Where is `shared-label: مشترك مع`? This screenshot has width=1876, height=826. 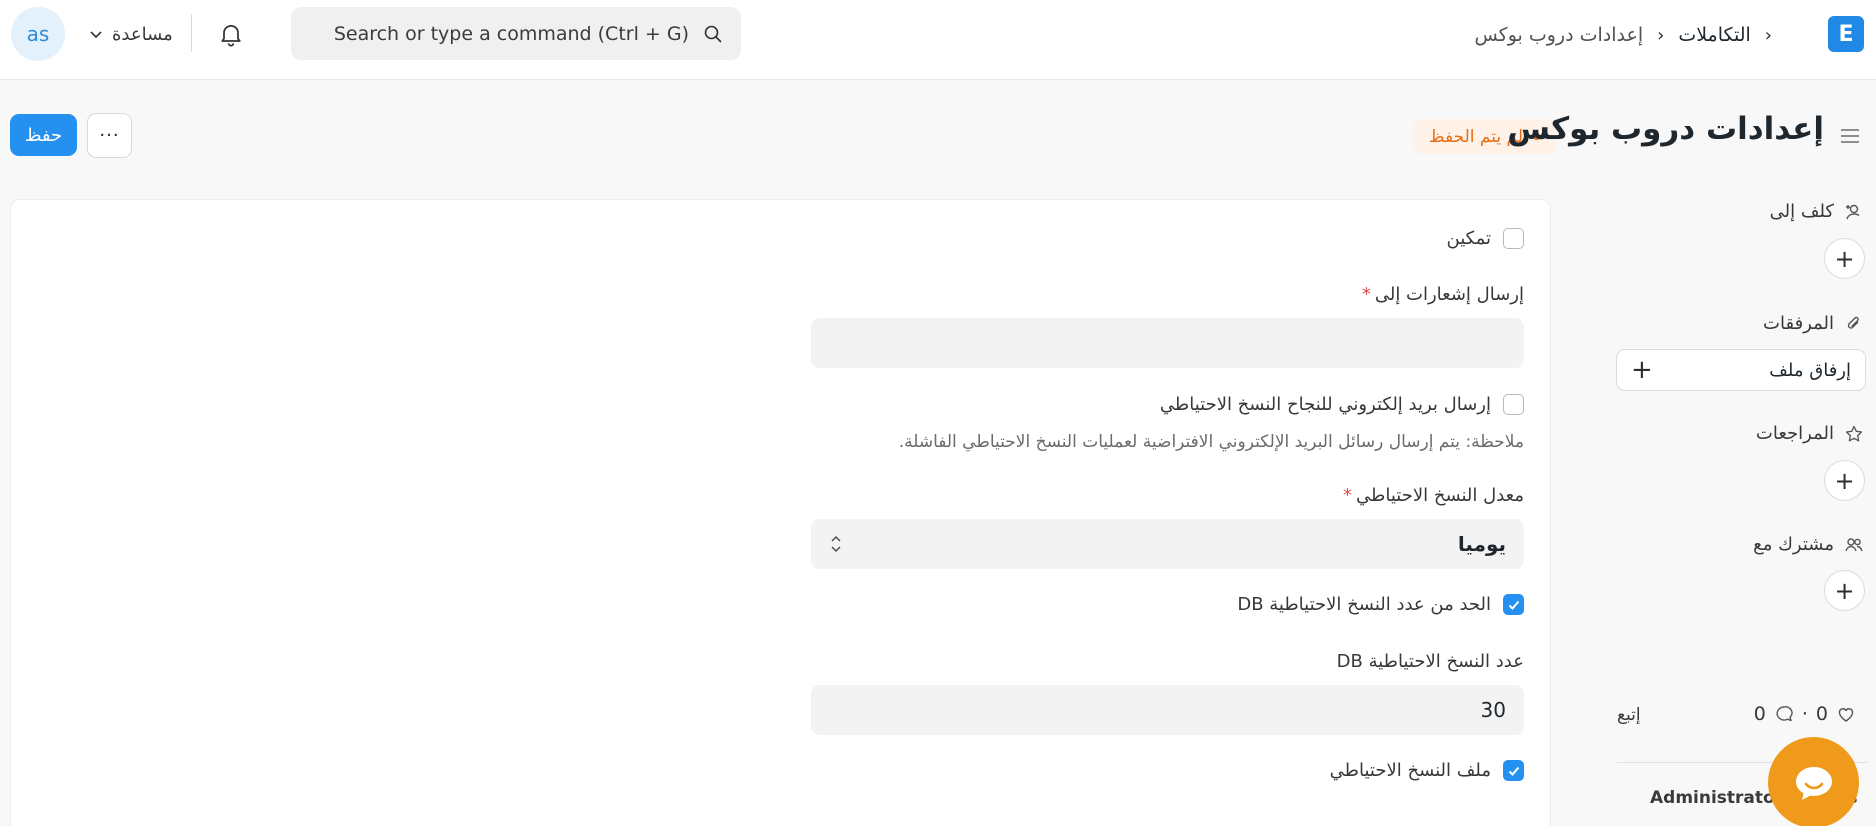
shared-label: مشترك مع is located at coordinates (1793, 544).